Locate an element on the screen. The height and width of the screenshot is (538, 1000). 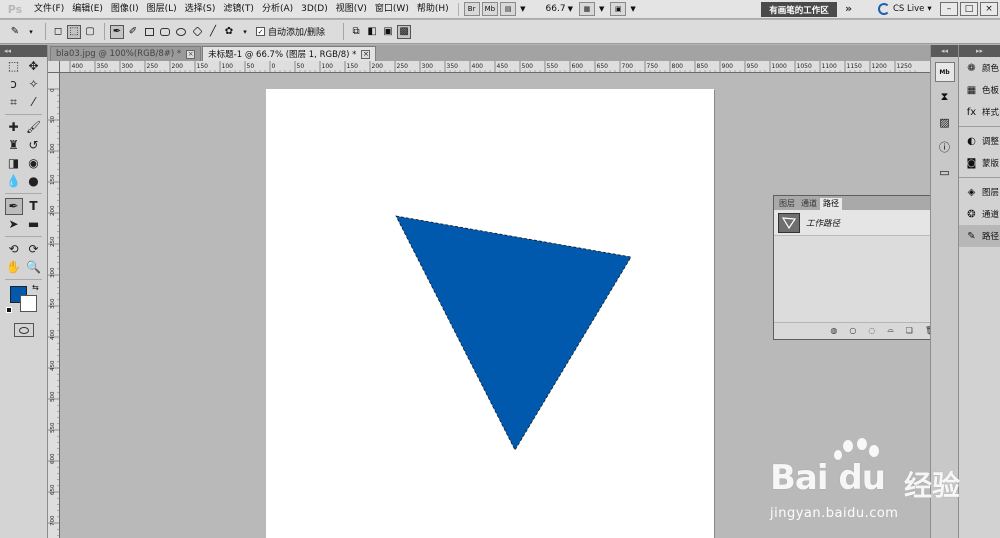
blur-tool-icon: 💧 is located at coordinates (14, 181).